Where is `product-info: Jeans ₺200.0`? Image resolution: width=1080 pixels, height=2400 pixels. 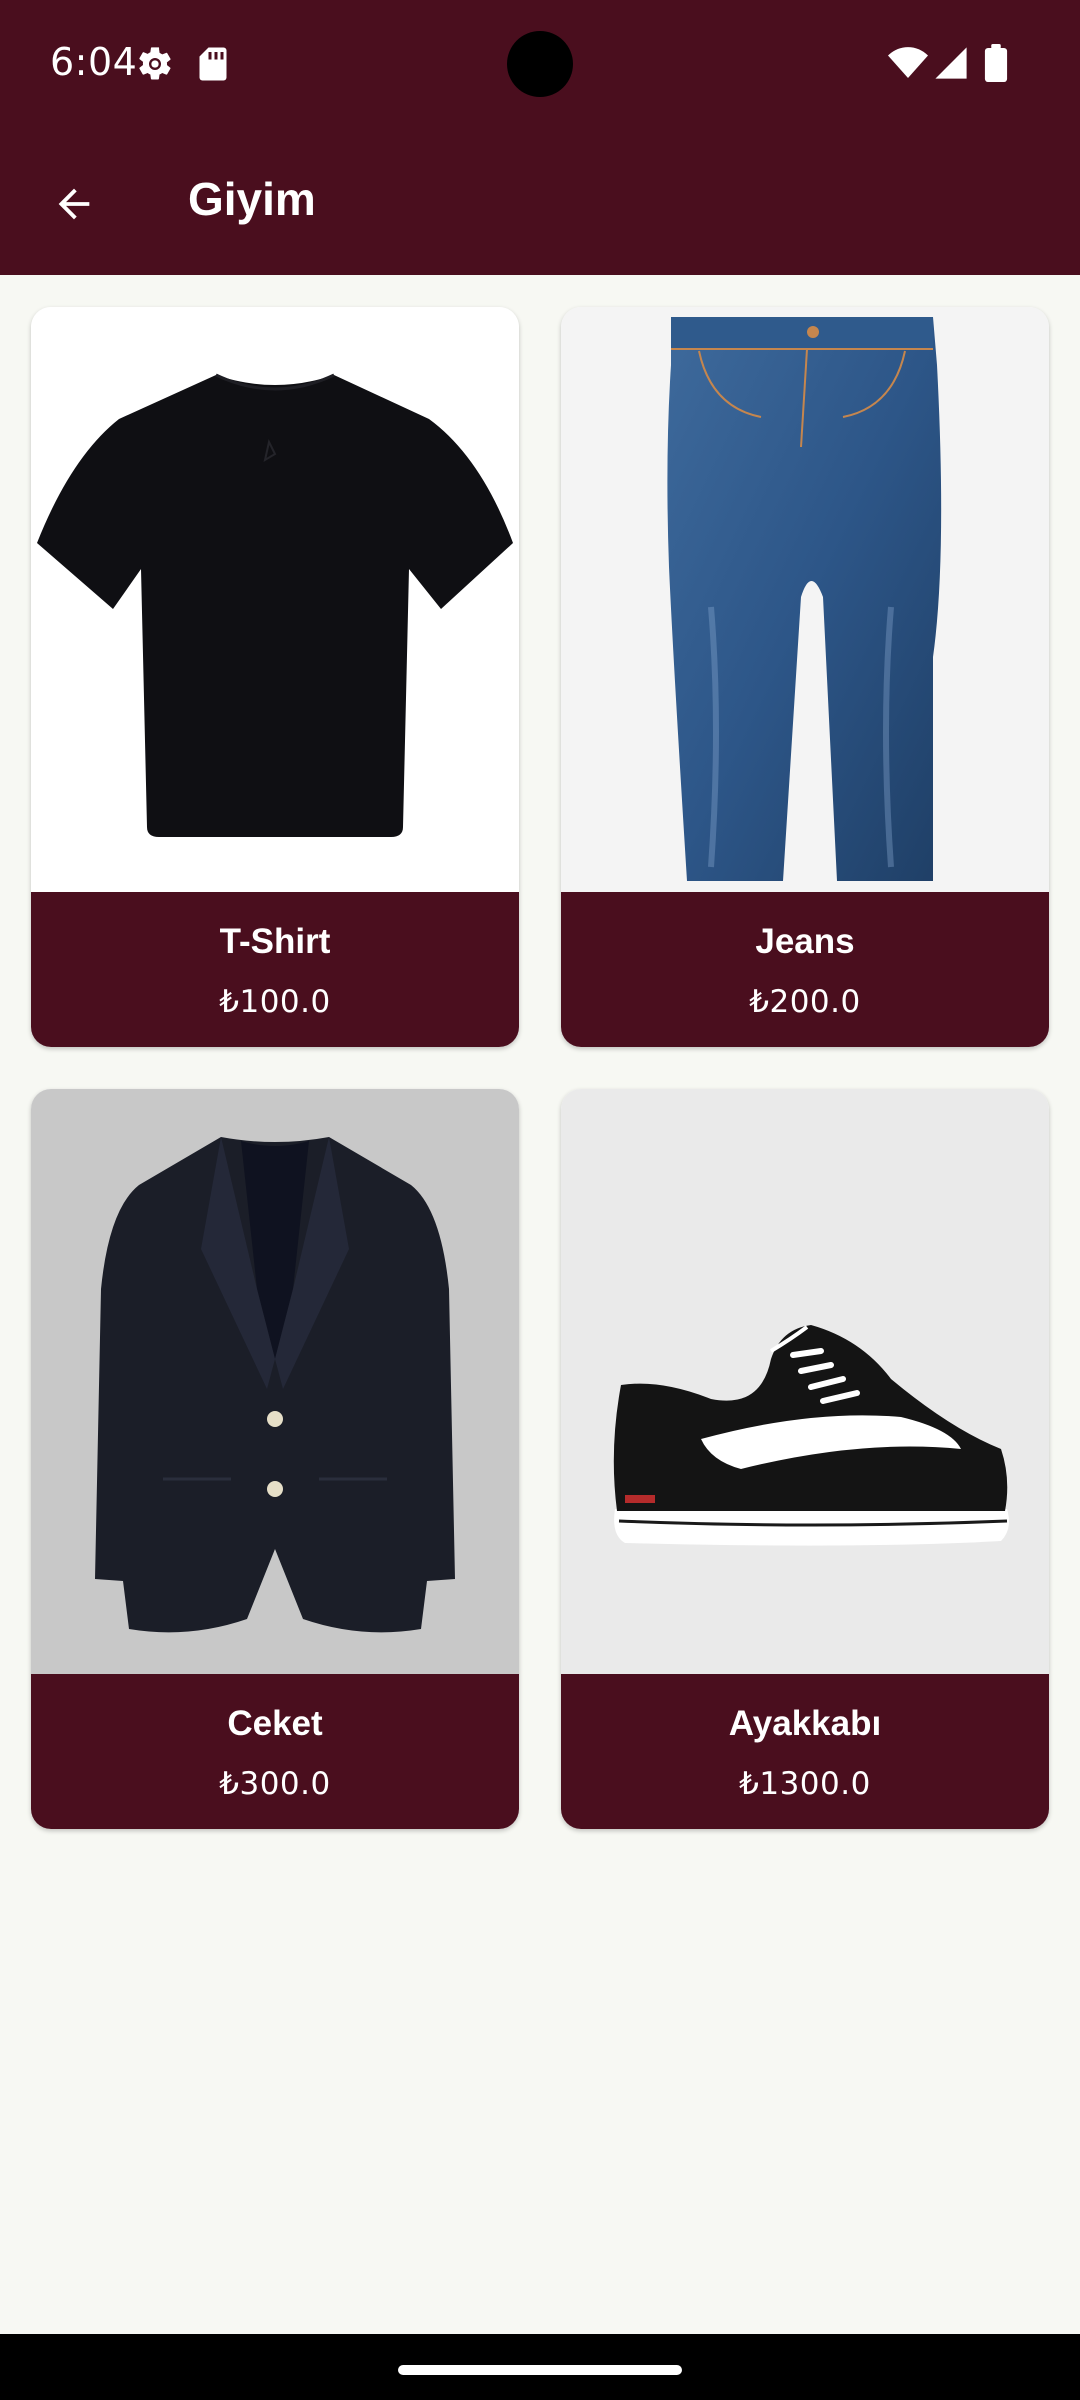
product-info: Jeans ₺200.0 is located at coordinates (805, 969).